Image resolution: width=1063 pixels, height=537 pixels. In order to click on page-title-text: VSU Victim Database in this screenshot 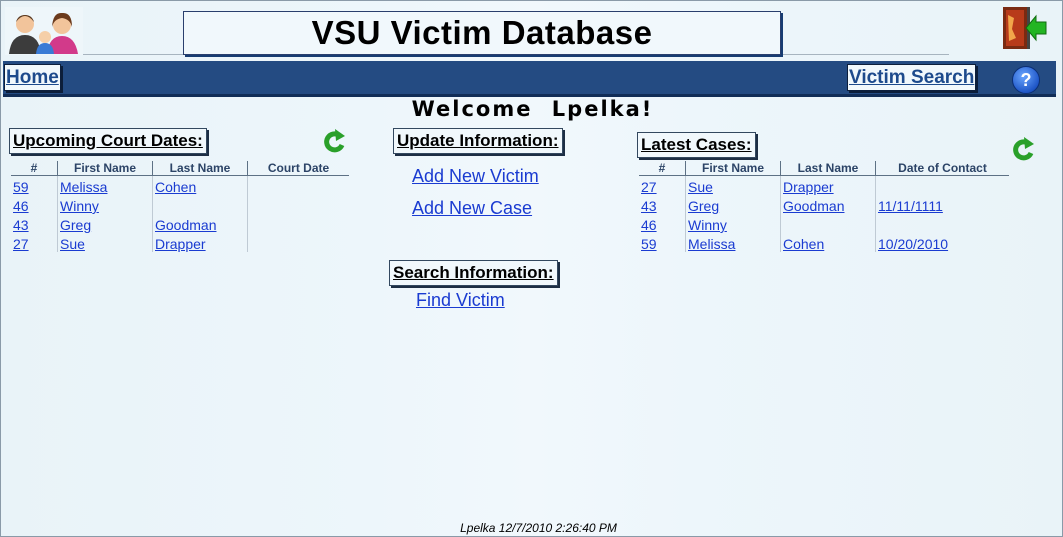, I will do `click(482, 32)`.